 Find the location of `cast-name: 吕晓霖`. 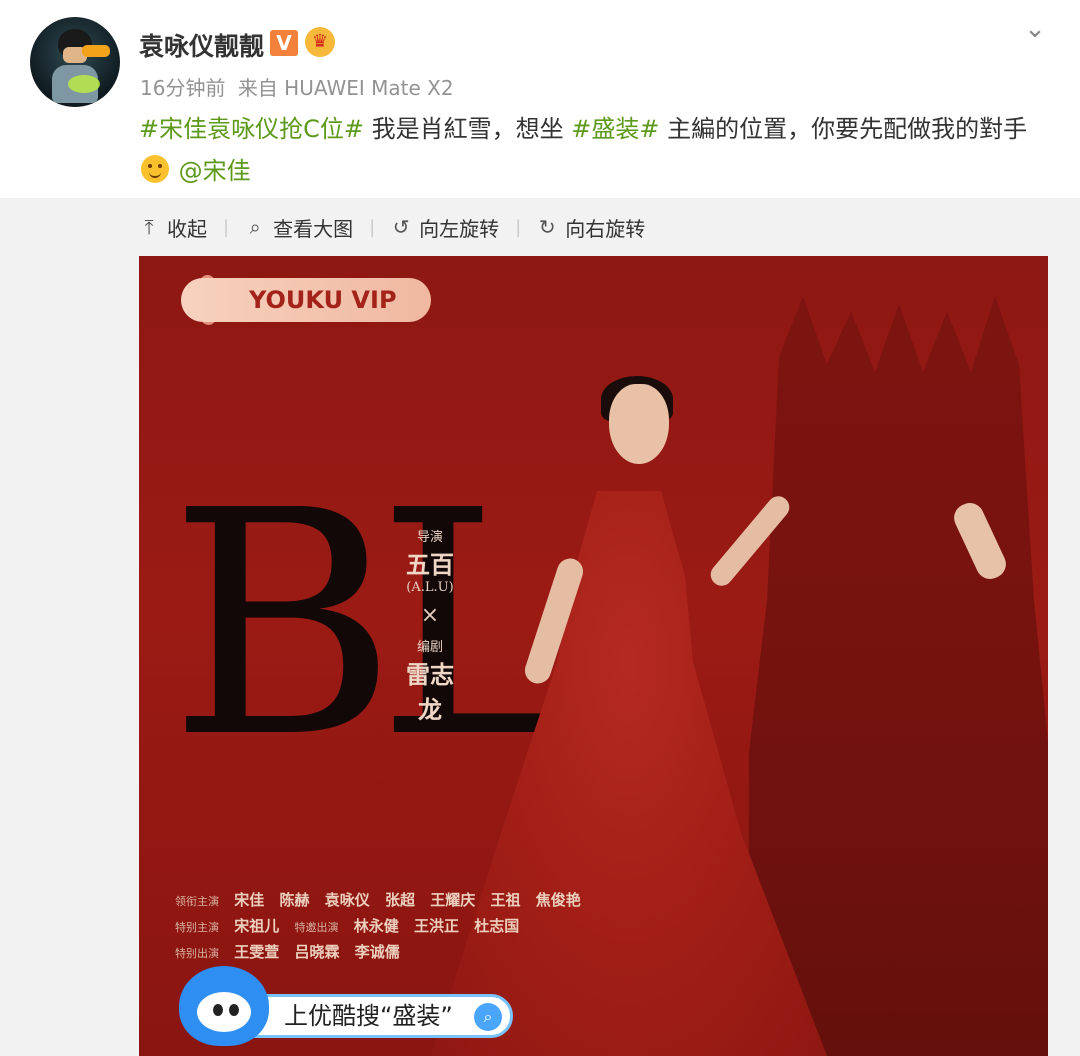

cast-name: 吕晓霖 is located at coordinates (317, 952).